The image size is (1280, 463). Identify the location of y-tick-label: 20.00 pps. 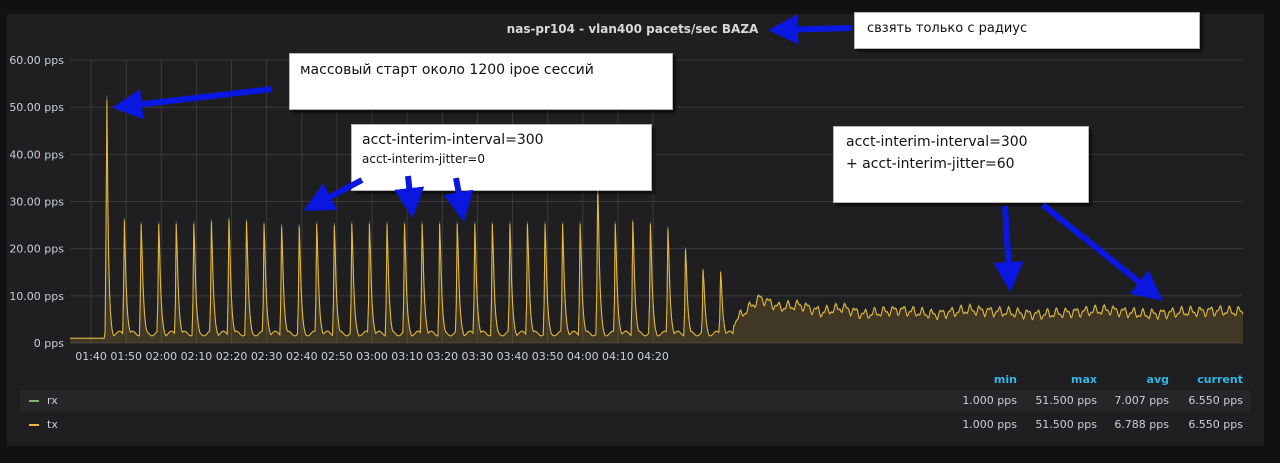
(36, 249).